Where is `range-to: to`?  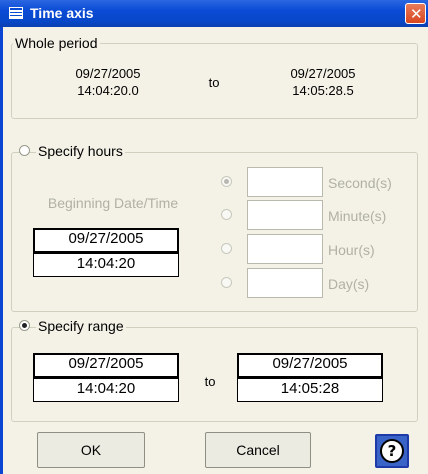 range-to: to is located at coordinates (210, 381).